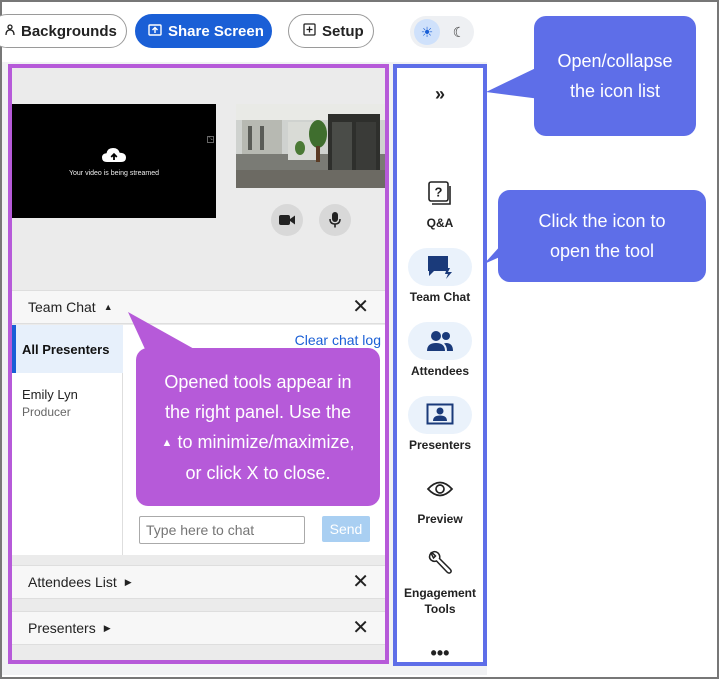  What do you see at coordinates (167, 442) in the screenshot?
I see `caret-up-icon: ▲` at bounding box center [167, 442].